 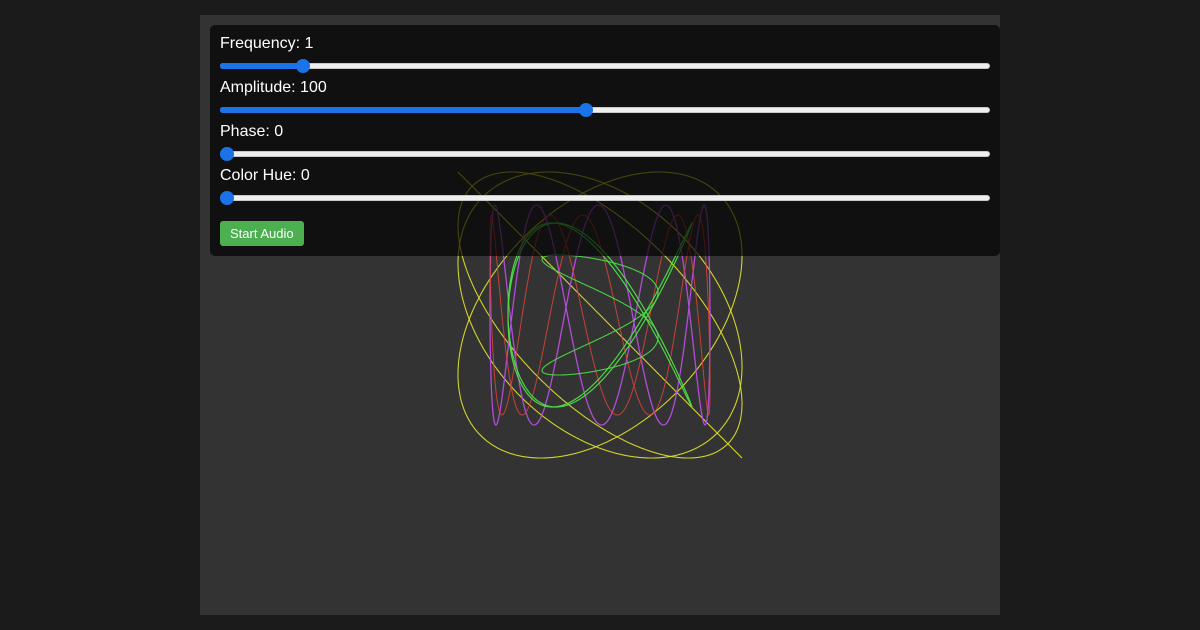 I want to click on phase-slider, so click(x=605, y=154).